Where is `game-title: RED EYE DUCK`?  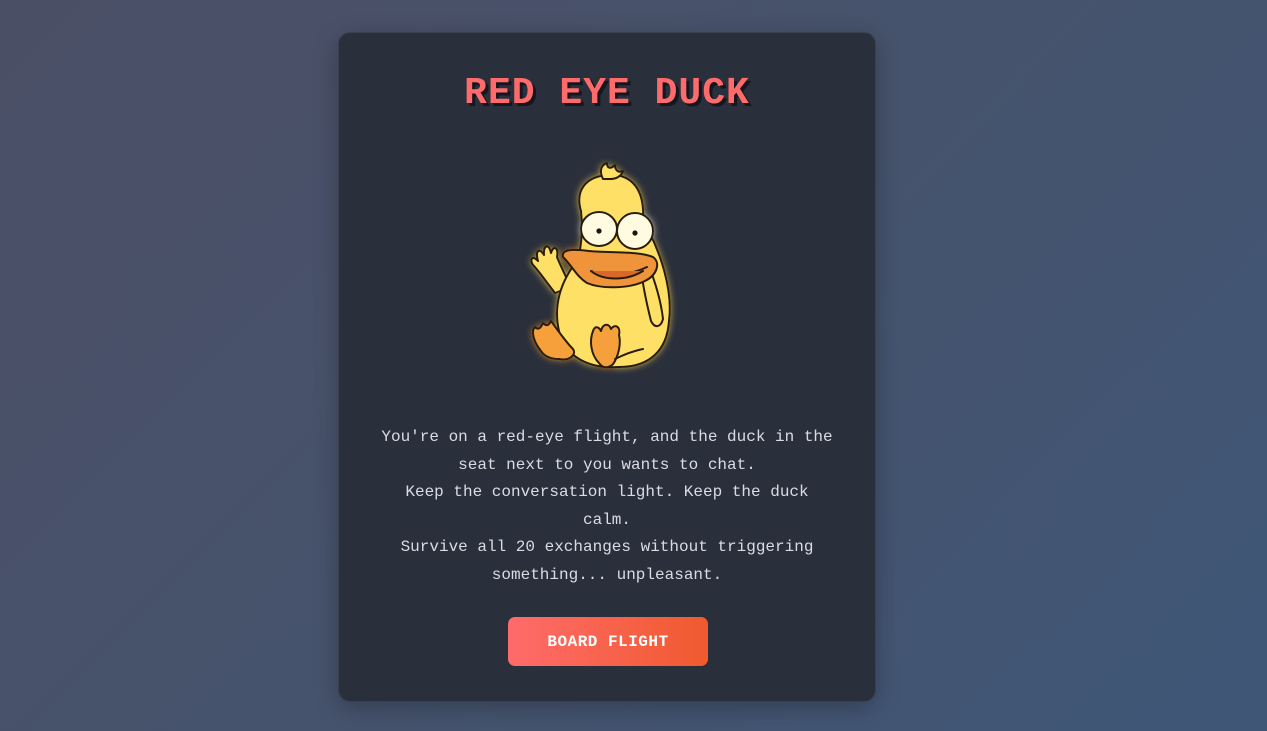
game-title: RED EYE DUCK is located at coordinates (607, 93).